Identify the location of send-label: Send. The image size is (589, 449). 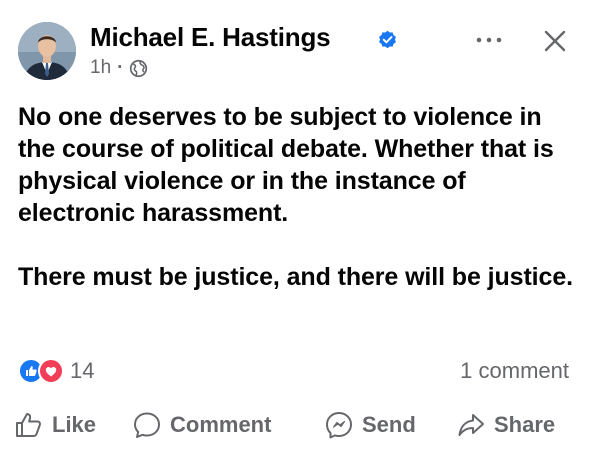
(389, 424).